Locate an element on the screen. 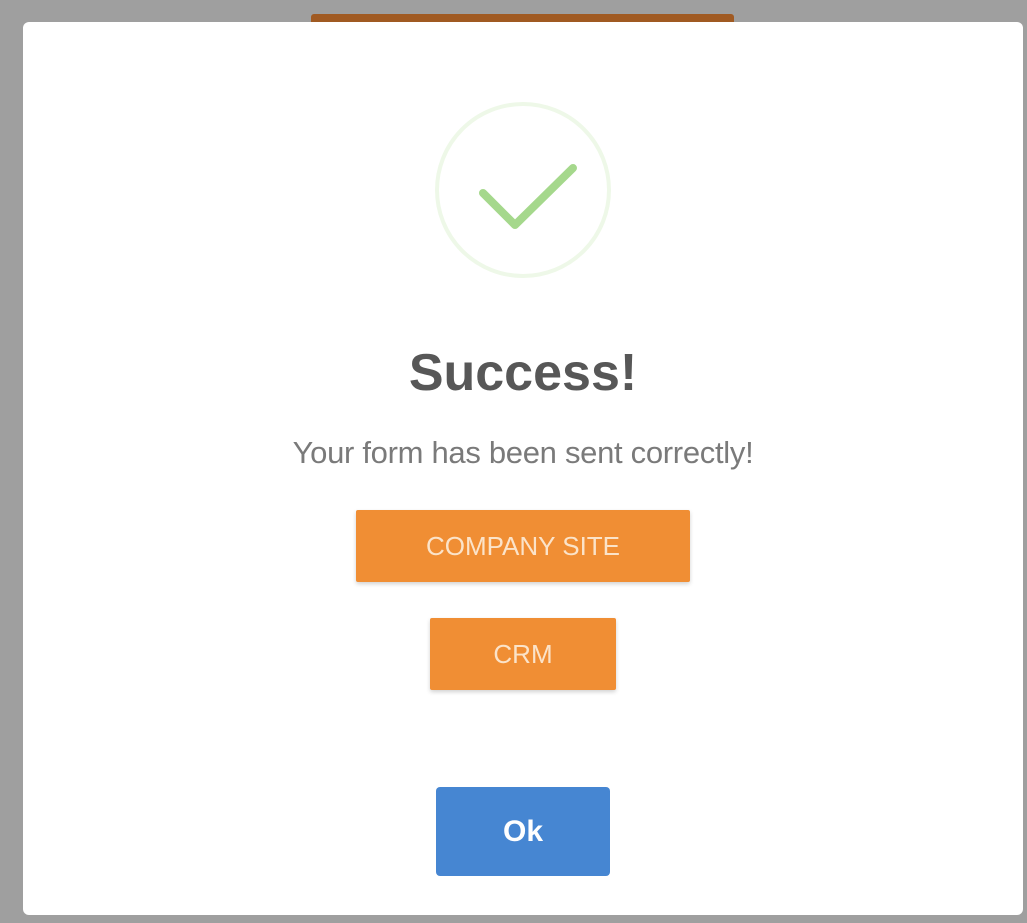  company-site-button: COMPANY SITE is located at coordinates (523, 546).